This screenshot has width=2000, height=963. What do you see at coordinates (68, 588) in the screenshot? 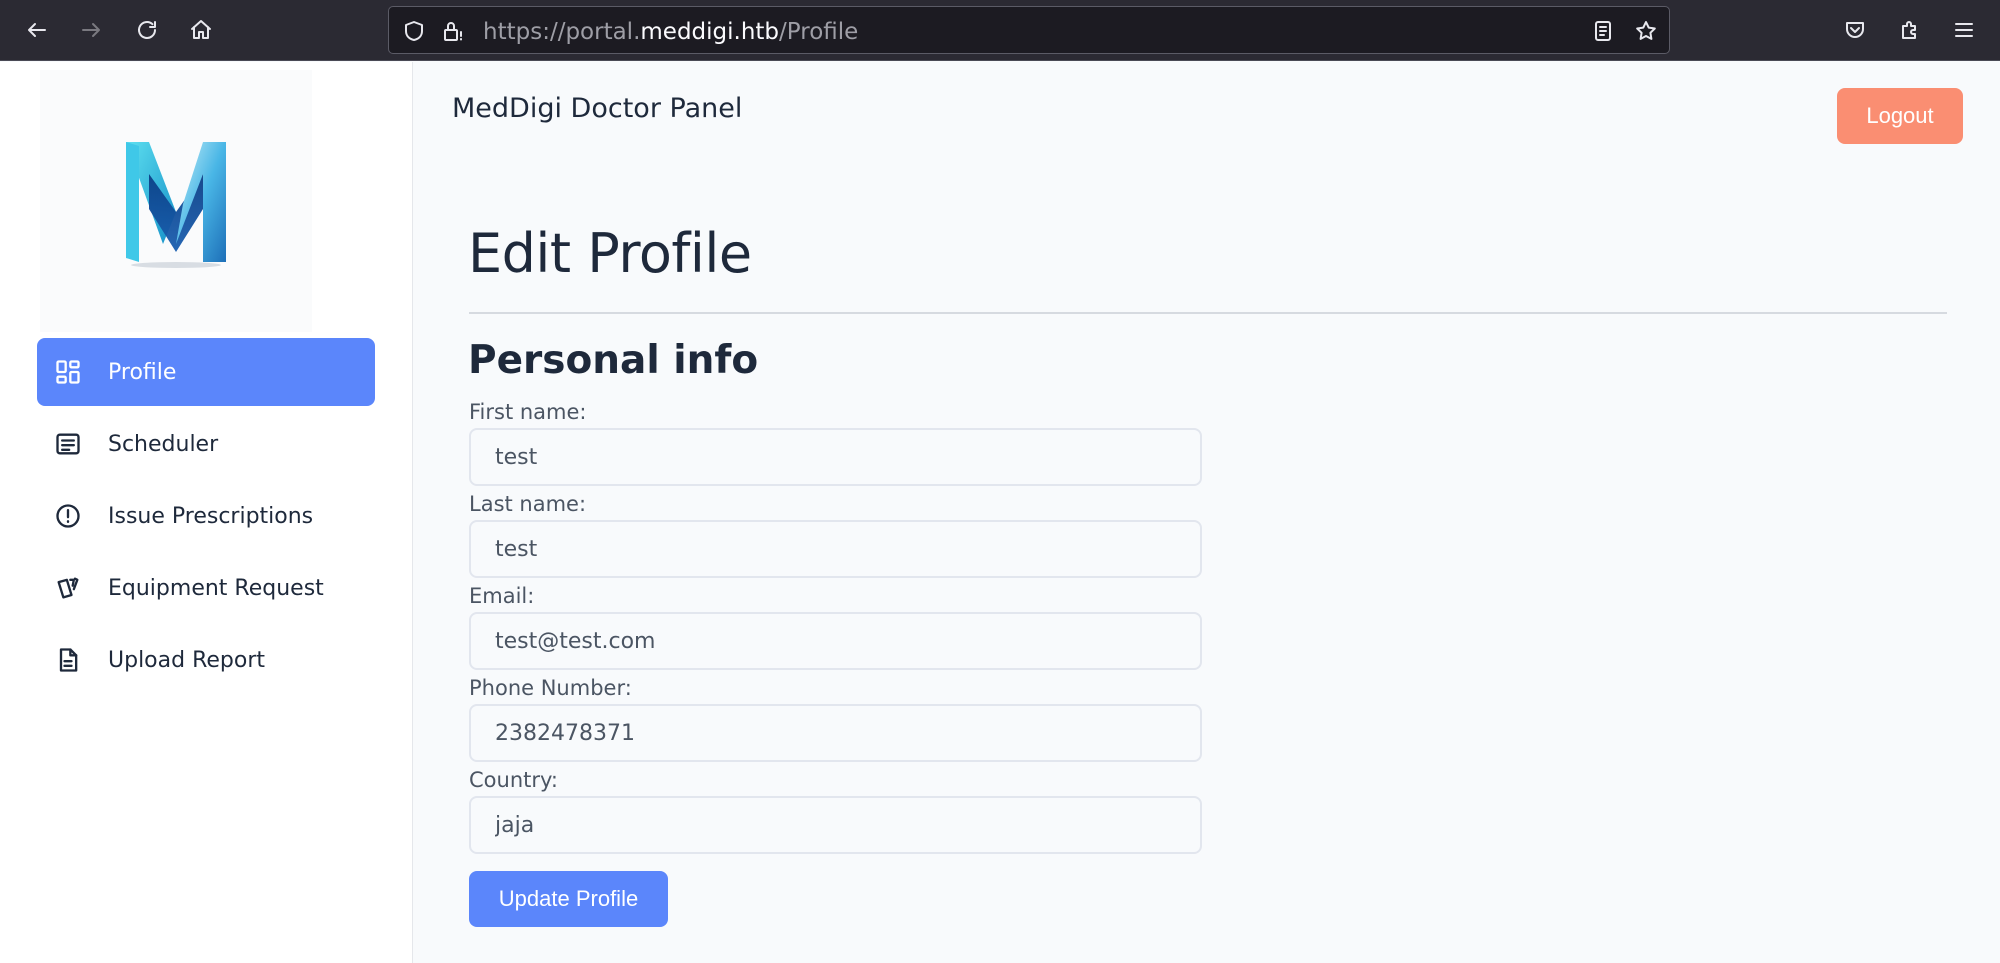
I see `cards-icon` at bounding box center [68, 588].